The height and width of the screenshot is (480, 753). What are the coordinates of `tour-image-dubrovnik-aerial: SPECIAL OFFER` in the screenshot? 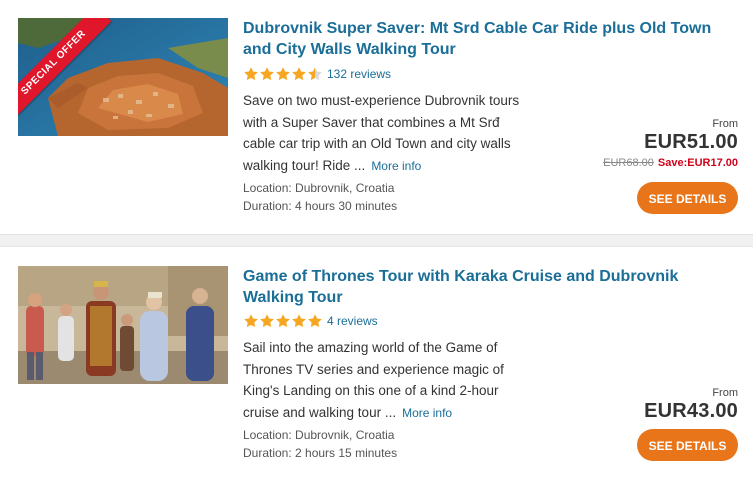 It's located at (123, 77).